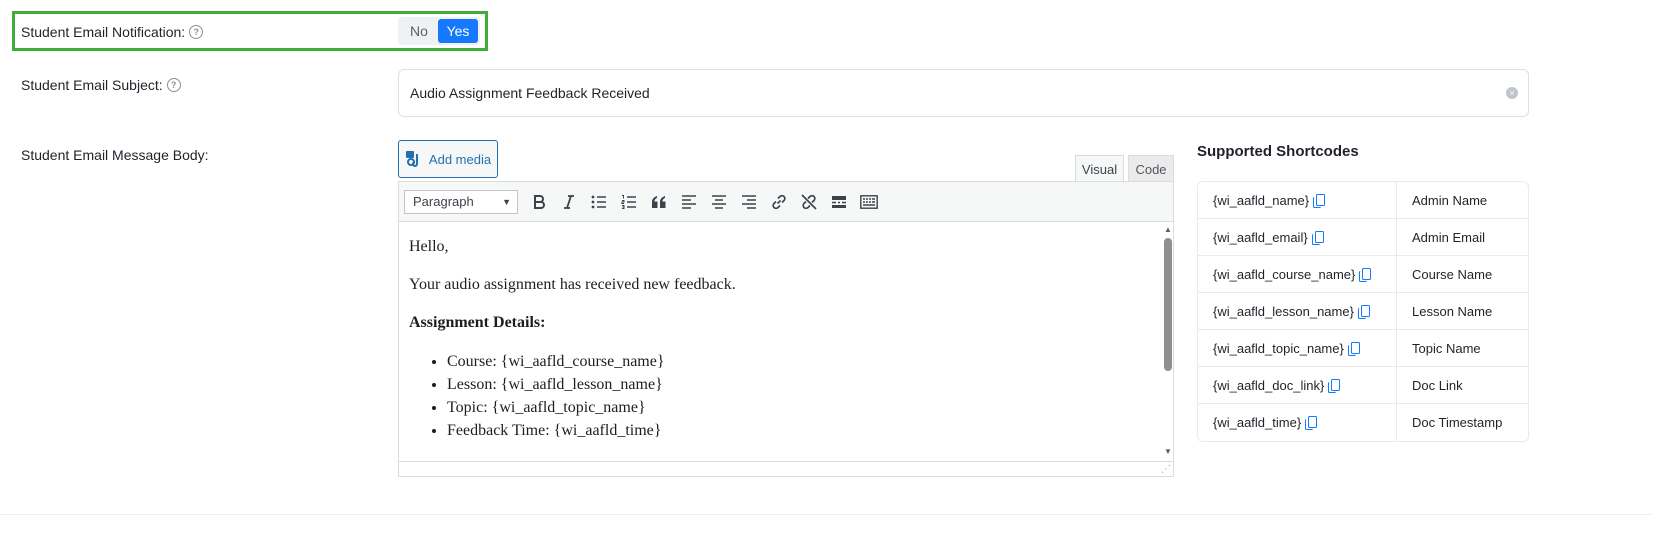  Describe the element at coordinates (719, 202) in the screenshot. I see `align-center-icon` at that location.